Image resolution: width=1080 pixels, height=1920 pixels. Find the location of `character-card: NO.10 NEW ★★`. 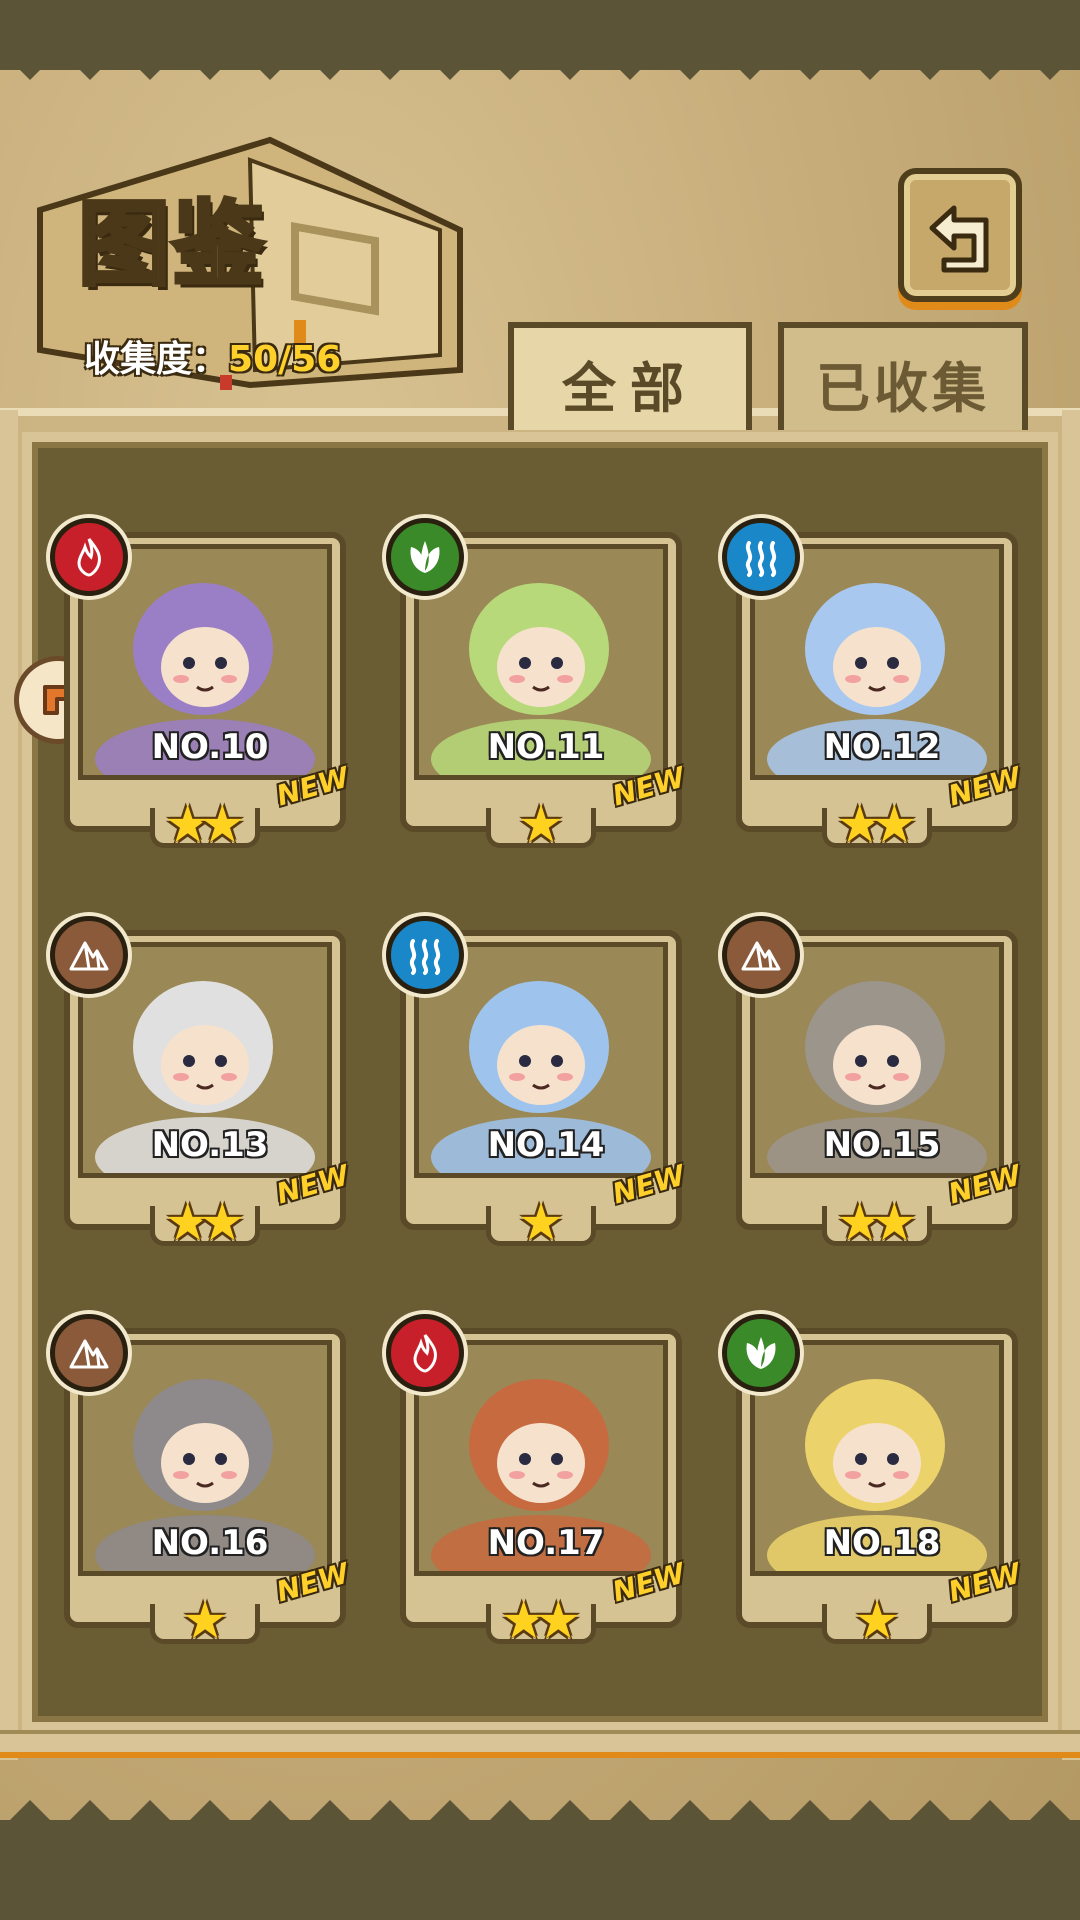

character-card: NO.10 NEW ★★ is located at coordinates (201, 686).